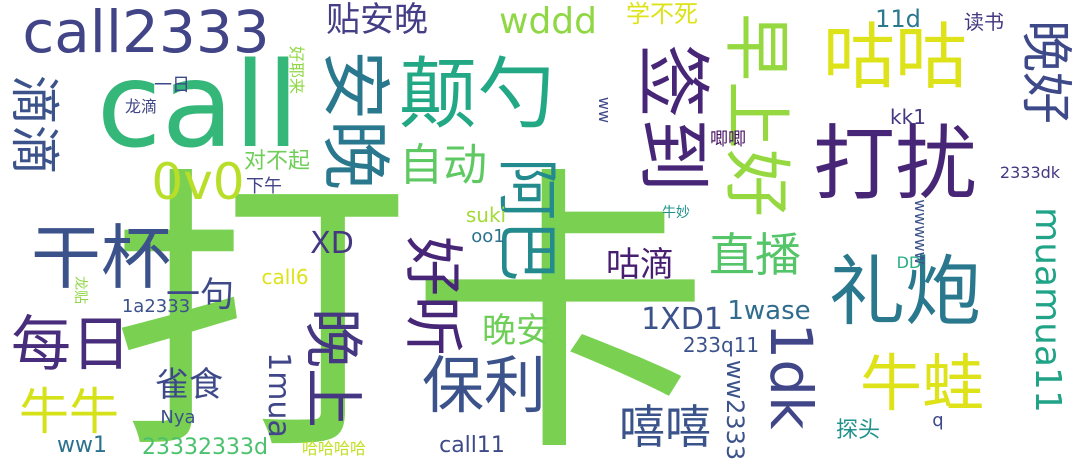 The image size is (1080, 463). I want to click on cloud-word: 233q11, so click(721, 345).